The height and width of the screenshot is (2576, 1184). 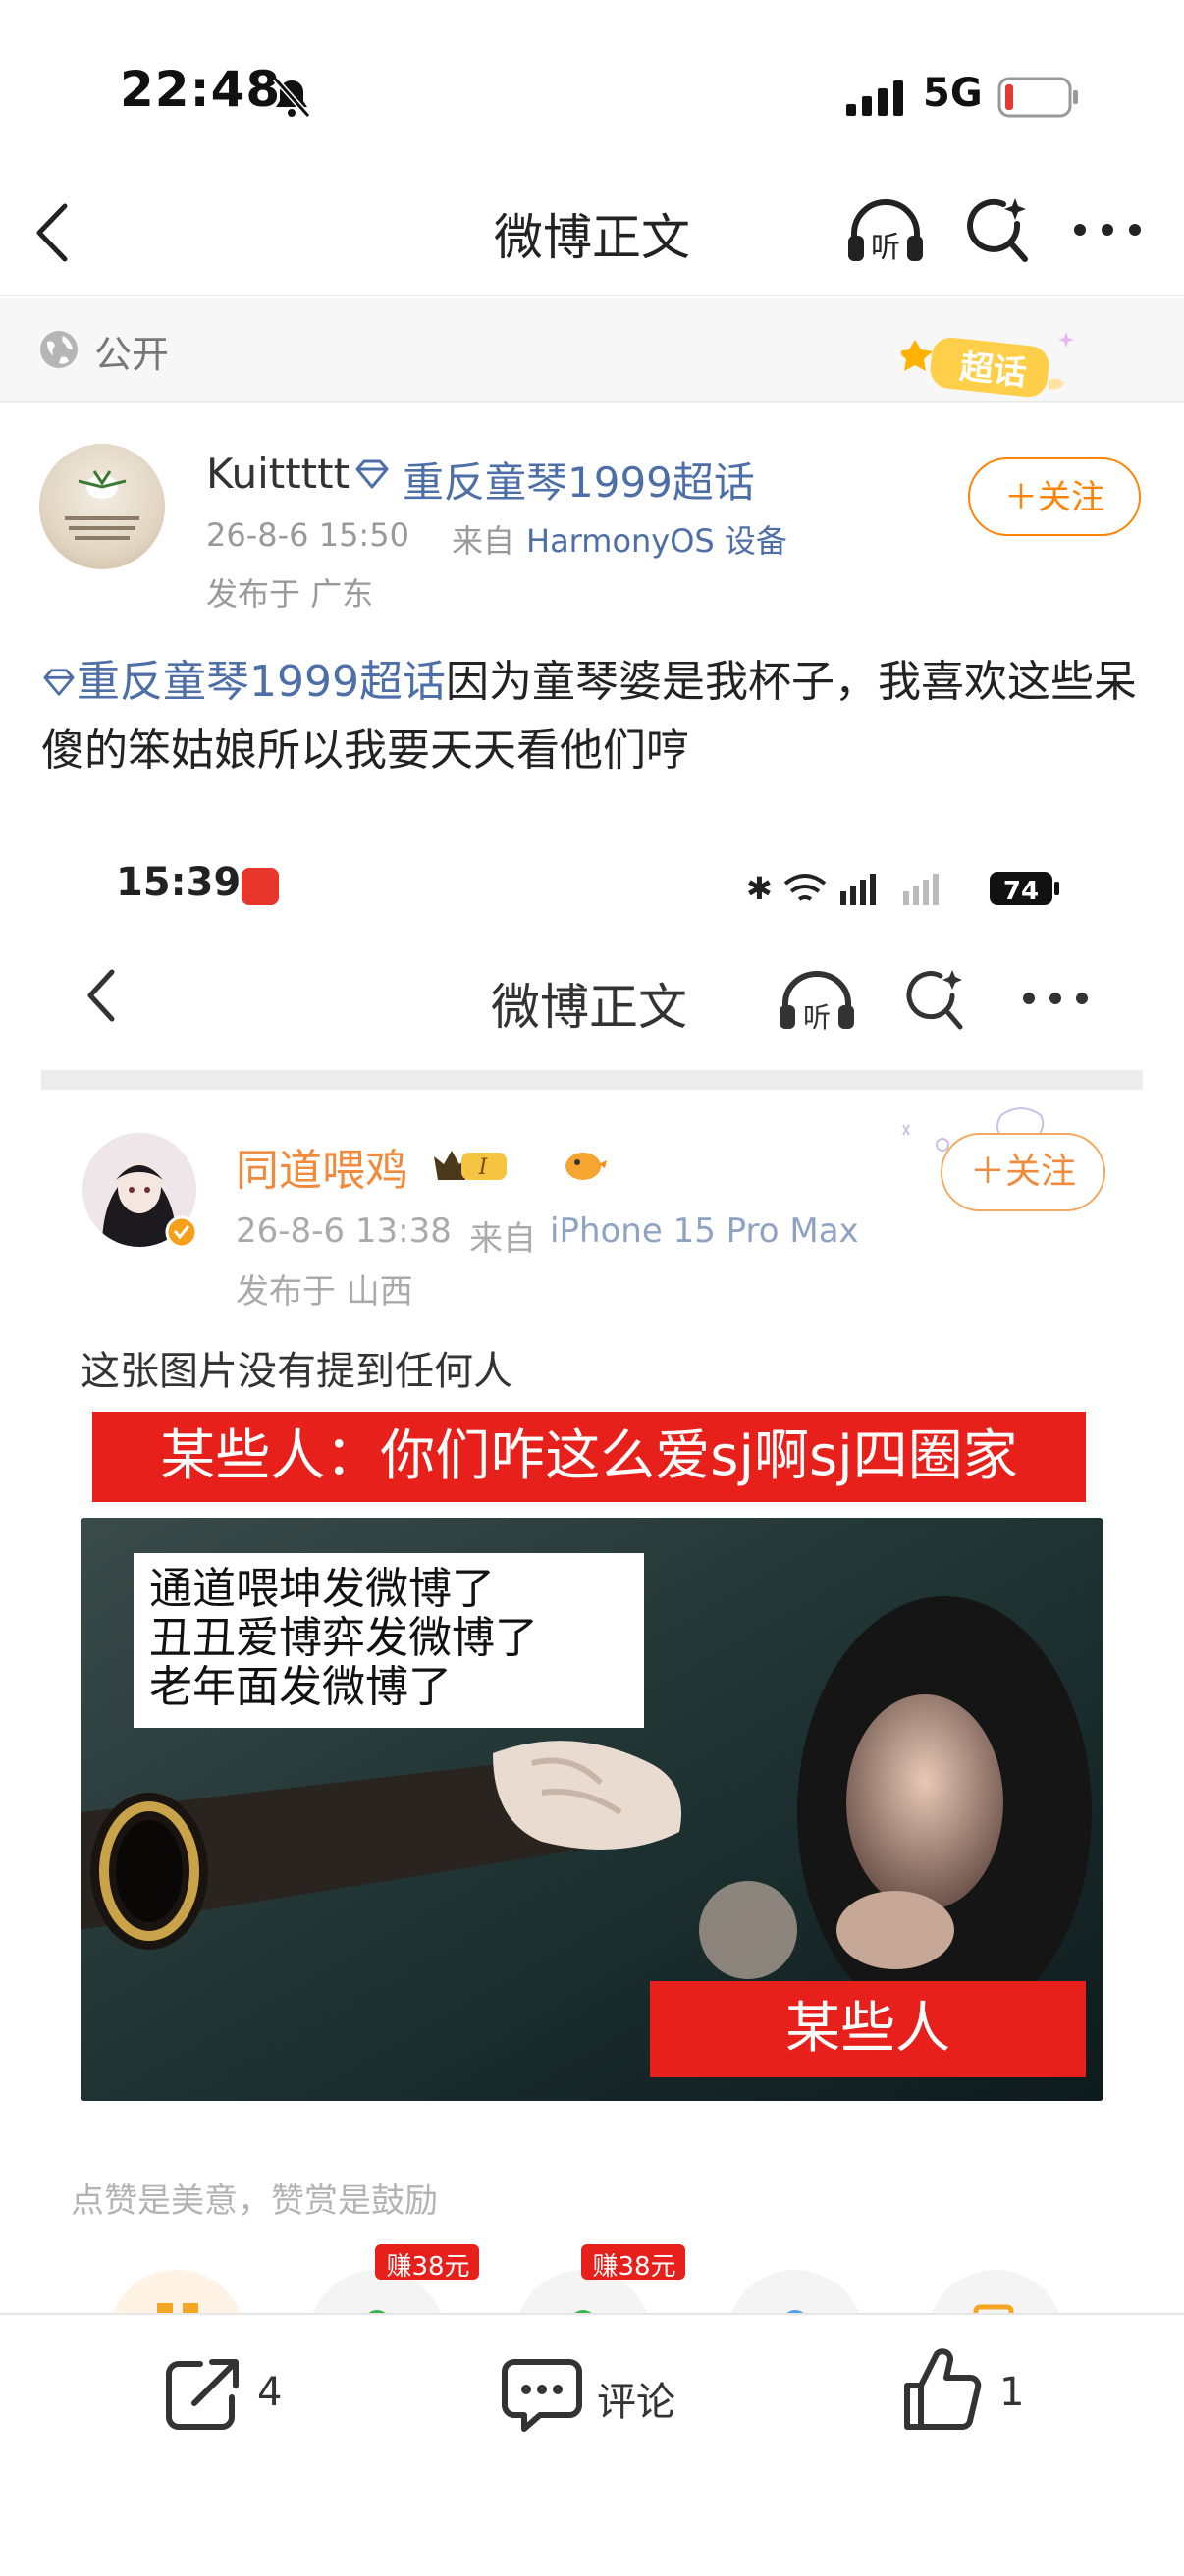 I want to click on post-location: 发布于 广东, so click(x=290, y=594).